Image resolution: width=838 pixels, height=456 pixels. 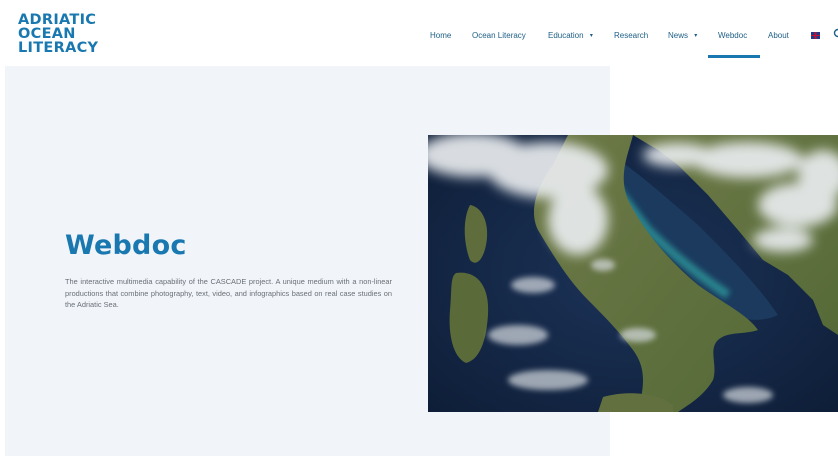 I want to click on nav-item-about: About, so click(x=778, y=35).